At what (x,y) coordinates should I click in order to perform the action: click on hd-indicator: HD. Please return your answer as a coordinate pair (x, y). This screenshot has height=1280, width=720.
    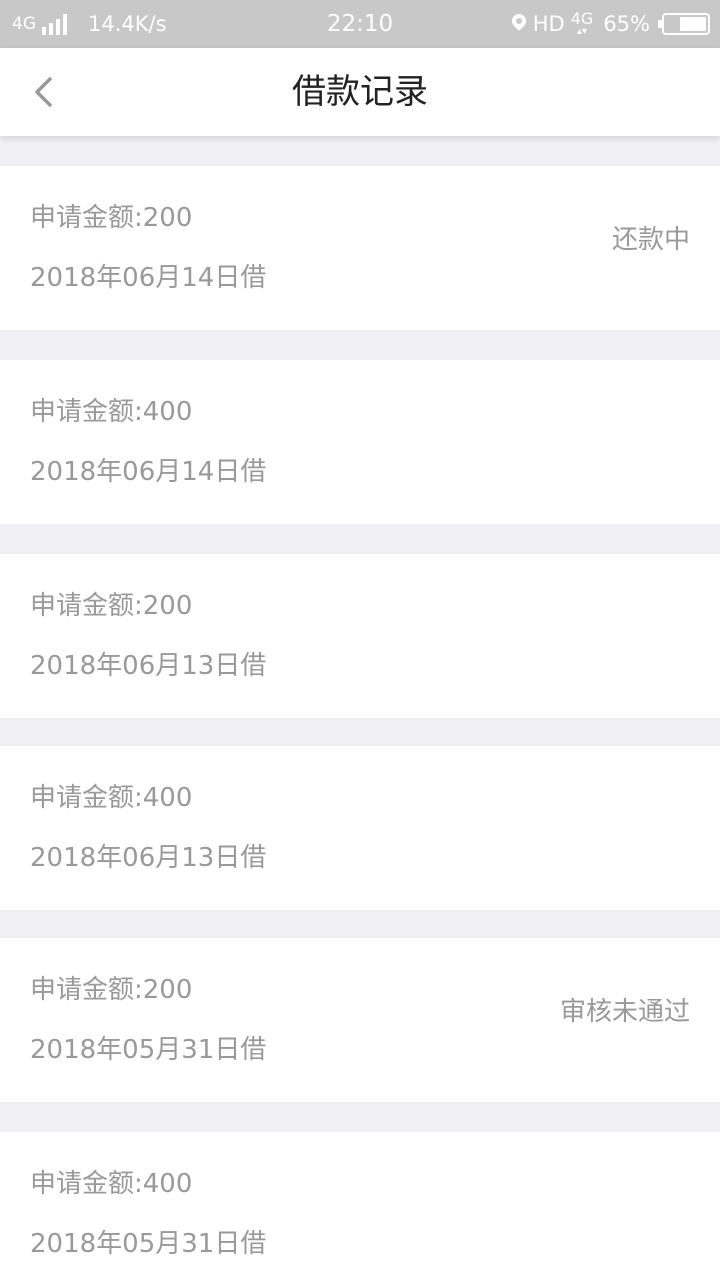
    Looking at the image, I should click on (548, 24).